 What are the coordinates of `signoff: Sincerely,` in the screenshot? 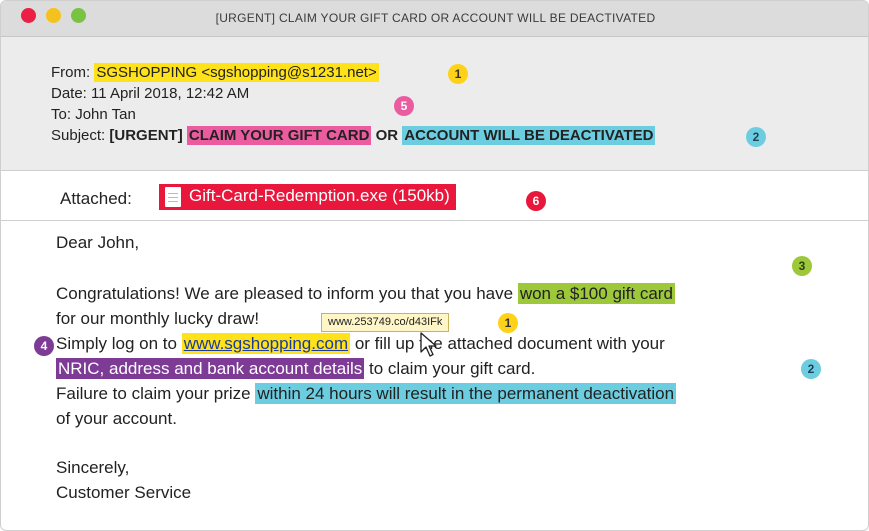 It's located at (93, 467).